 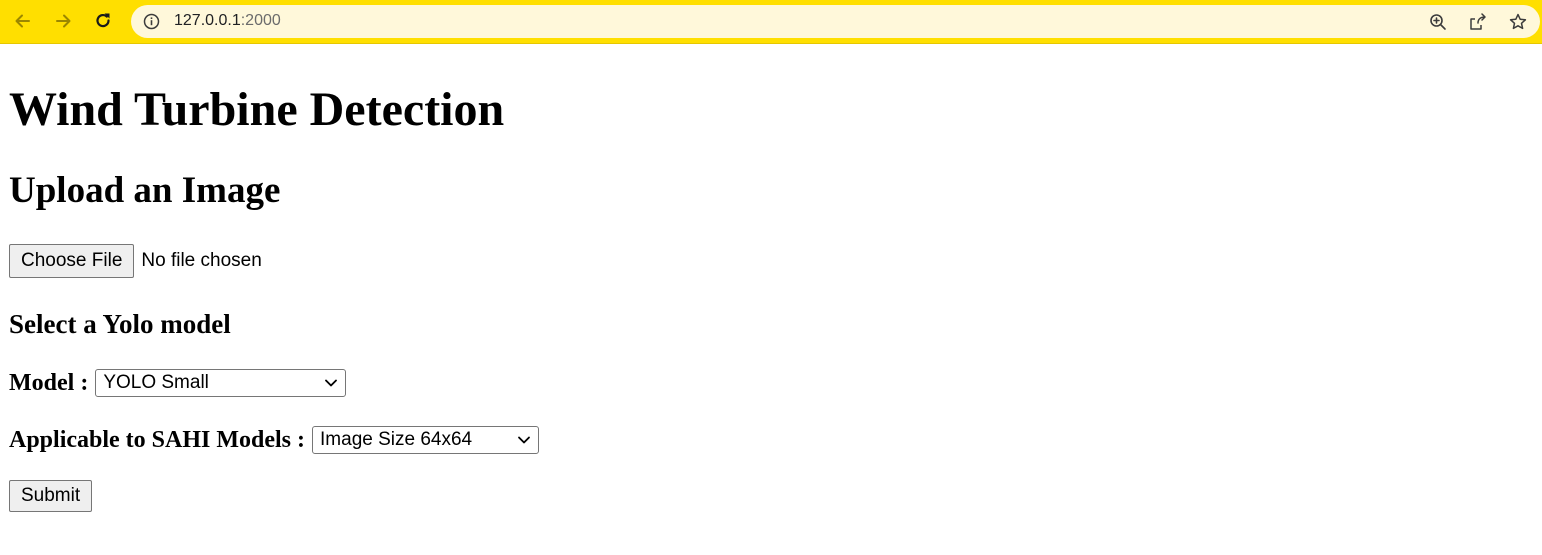 I want to click on url-text: 127.0.0.1:2000, so click(x=227, y=20).